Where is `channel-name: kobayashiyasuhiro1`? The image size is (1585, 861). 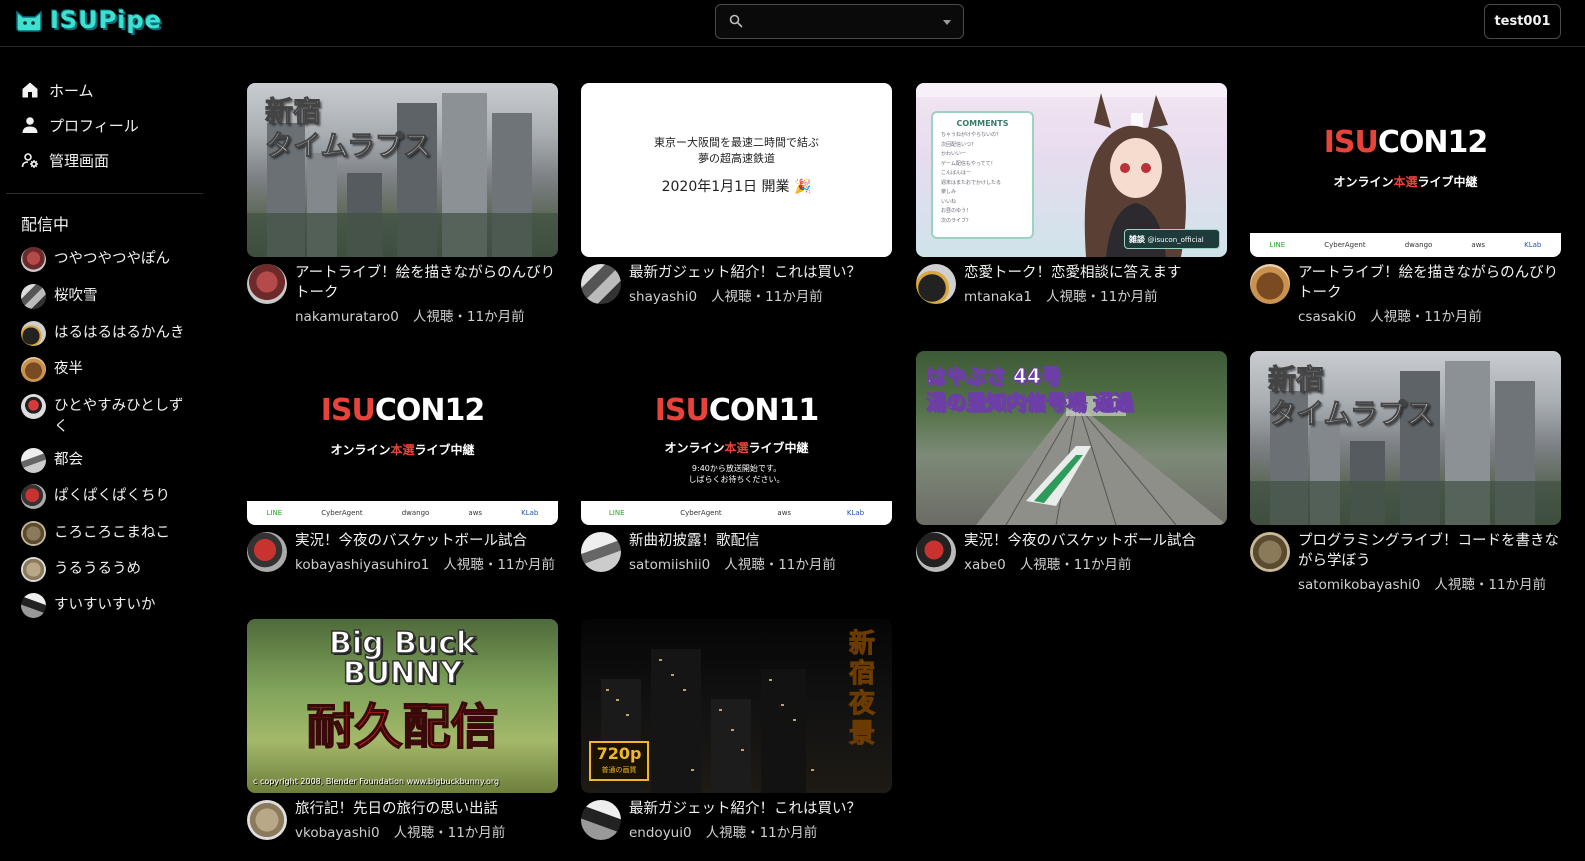 channel-name: kobayashiyasuhiro1 is located at coordinates (362, 565).